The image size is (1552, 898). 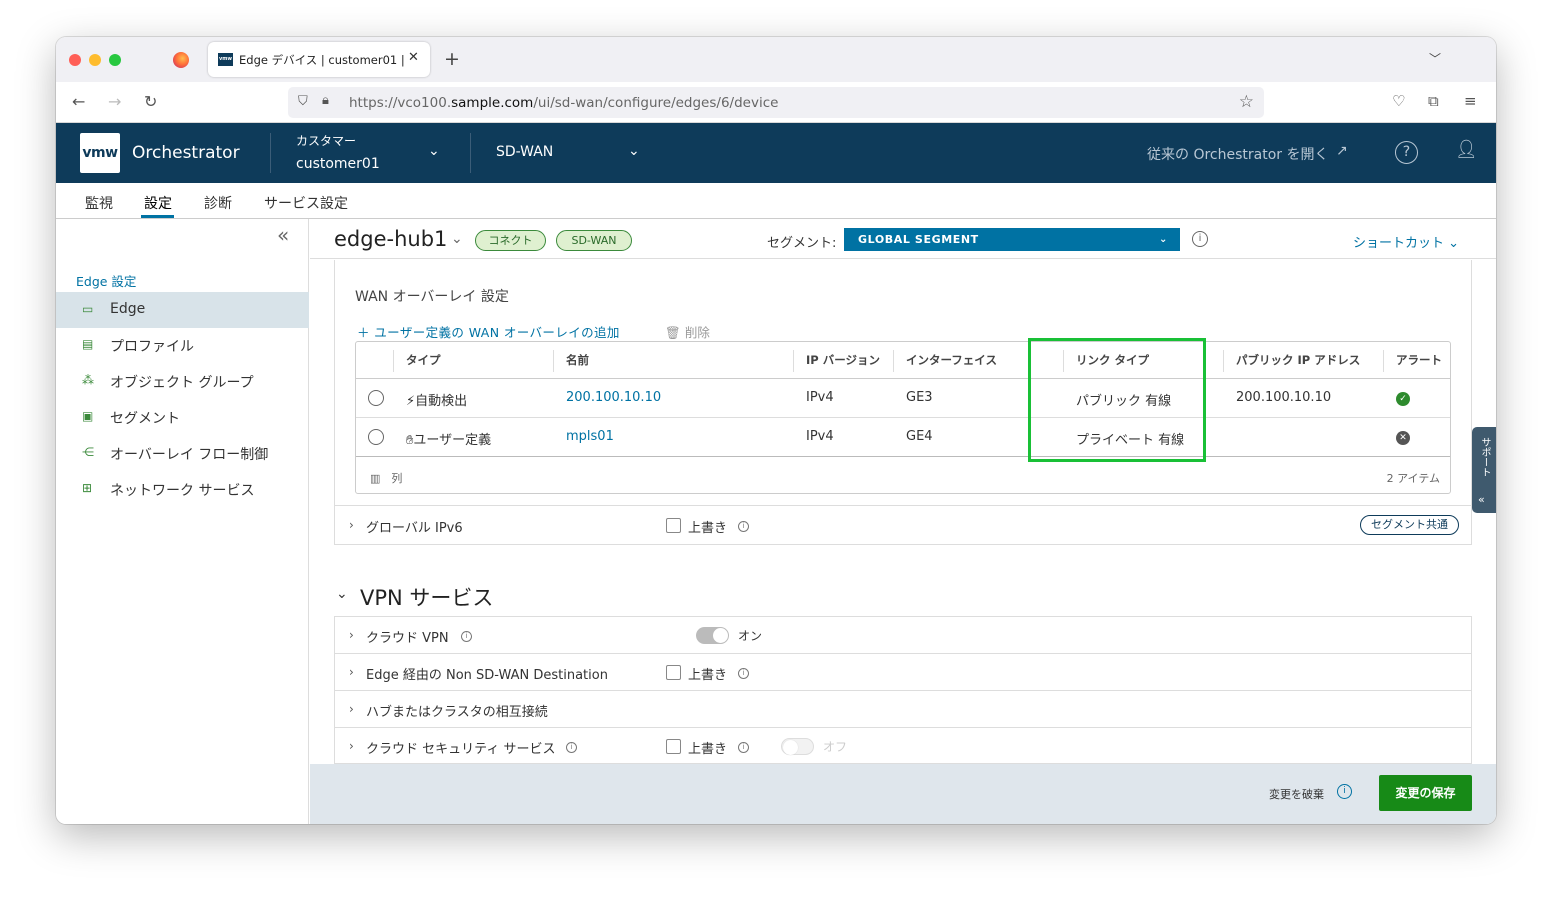 What do you see at coordinates (1296, 794) in the screenshot?
I see `discard-changes-button: 変更を破棄` at bounding box center [1296, 794].